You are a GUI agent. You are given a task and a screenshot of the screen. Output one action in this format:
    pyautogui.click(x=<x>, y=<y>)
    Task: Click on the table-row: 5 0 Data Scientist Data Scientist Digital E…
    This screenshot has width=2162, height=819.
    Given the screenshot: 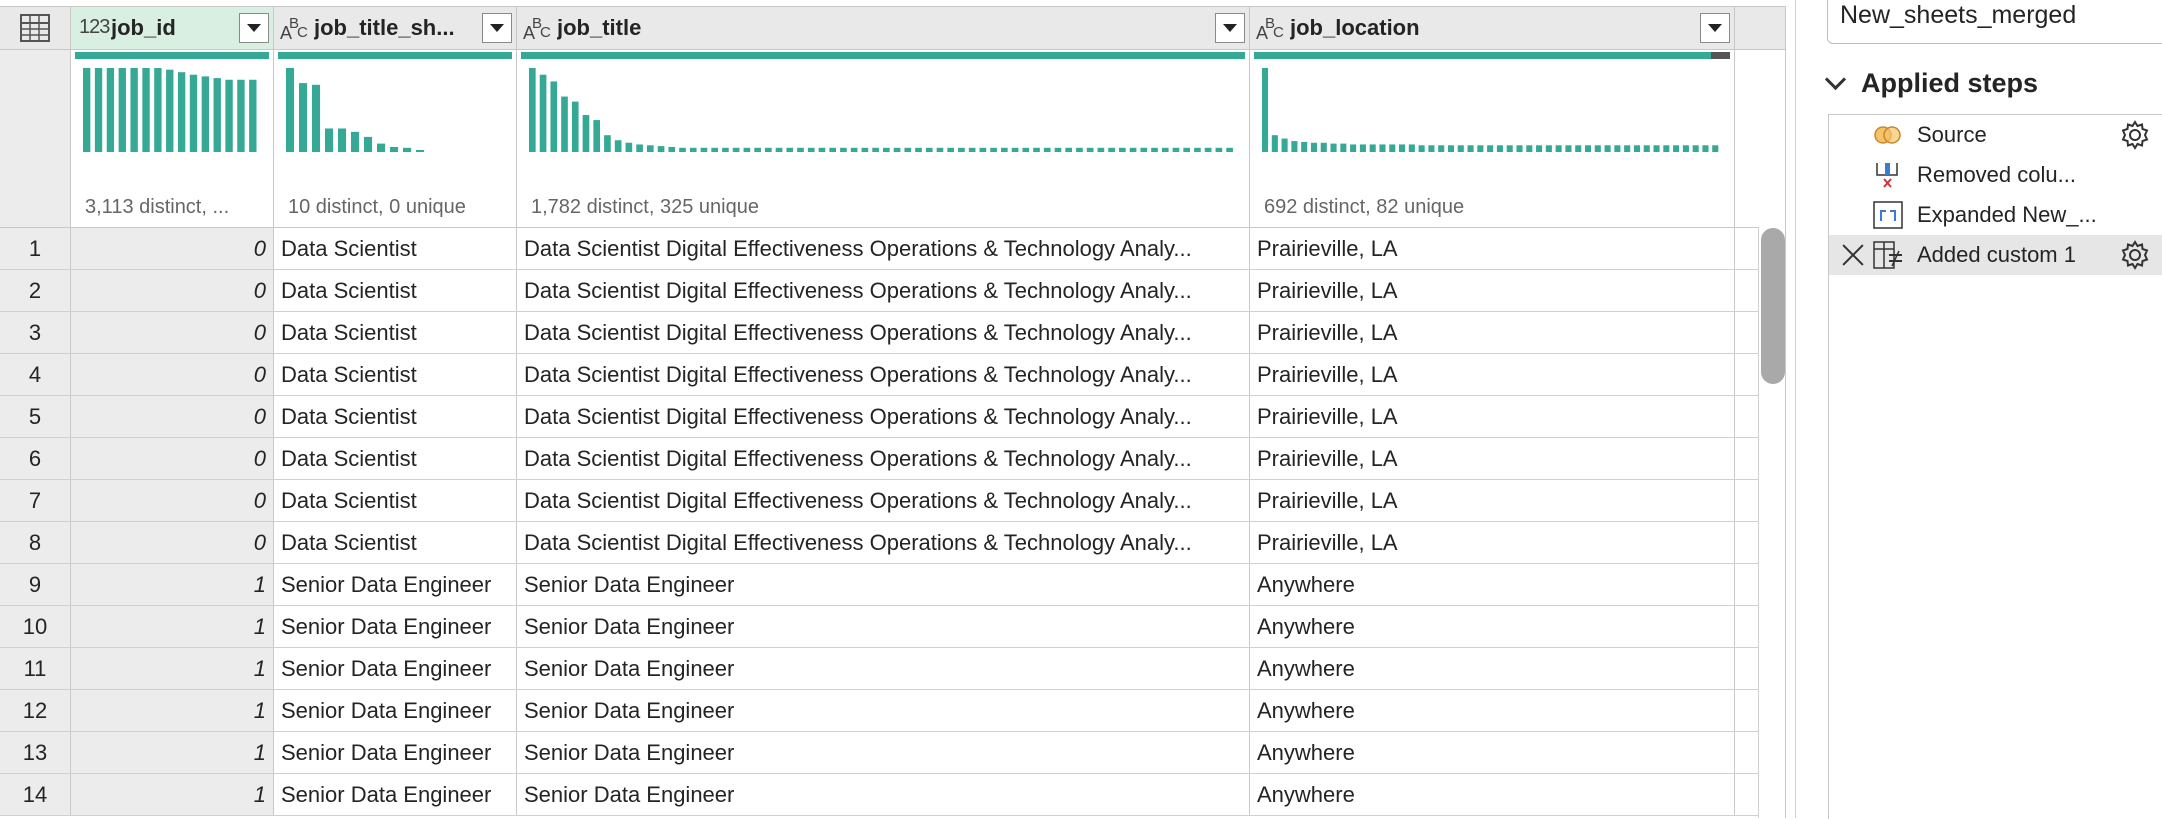 What is the action you would take?
    pyautogui.click(x=892, y=417)
    